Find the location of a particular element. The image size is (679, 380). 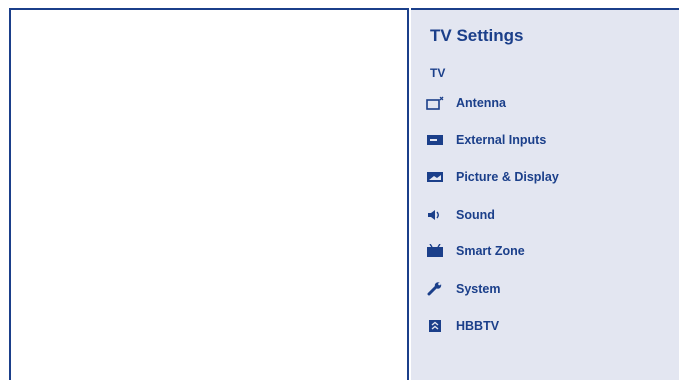

menu-item-external-inputs: External Inputs is located at coordinates (486, 140).